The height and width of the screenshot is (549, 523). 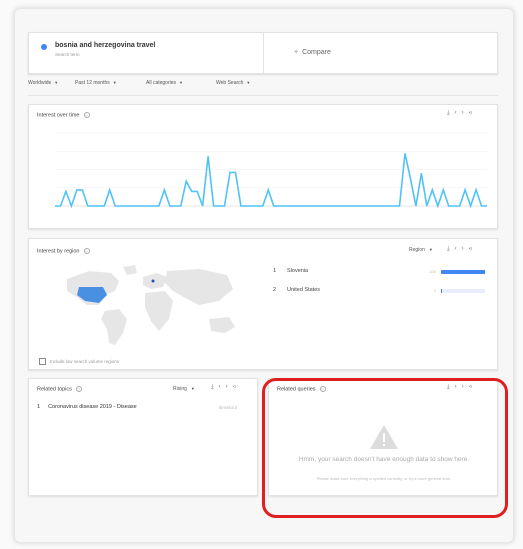 I want to click on low-volume-label: Include low search volume regions, so click(x=85, y=361).